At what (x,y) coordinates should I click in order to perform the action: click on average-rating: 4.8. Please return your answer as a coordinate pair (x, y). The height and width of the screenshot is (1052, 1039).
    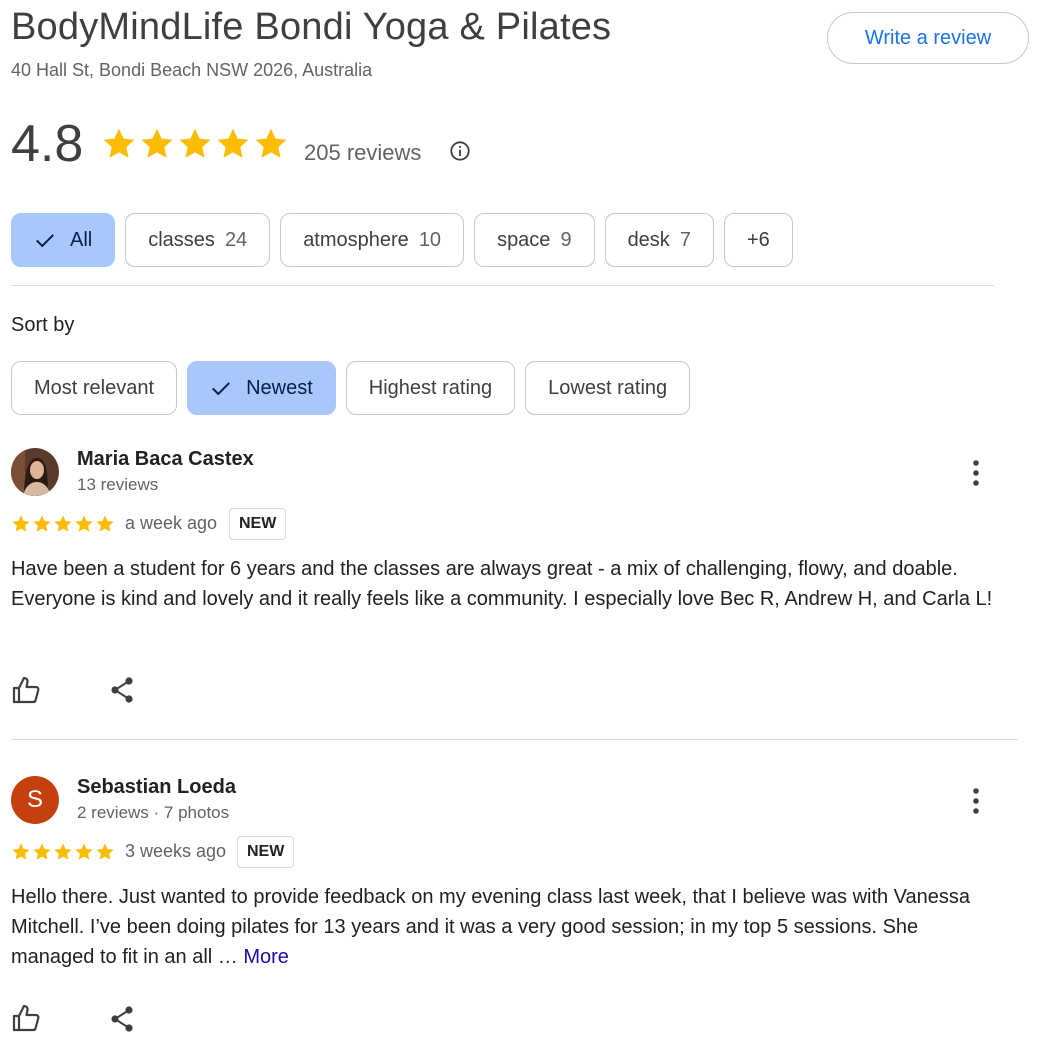
    Looking at the image, I should click on (47, 144).